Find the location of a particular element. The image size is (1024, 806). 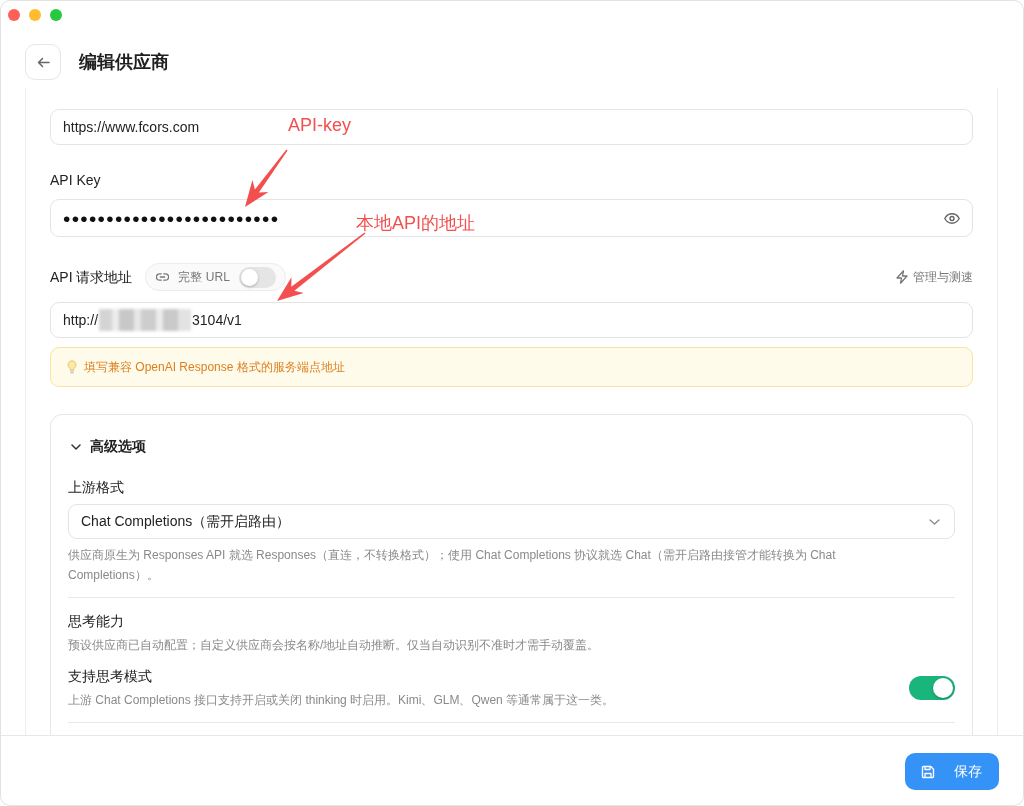

eye-icon is located at coordinates (952, 218).